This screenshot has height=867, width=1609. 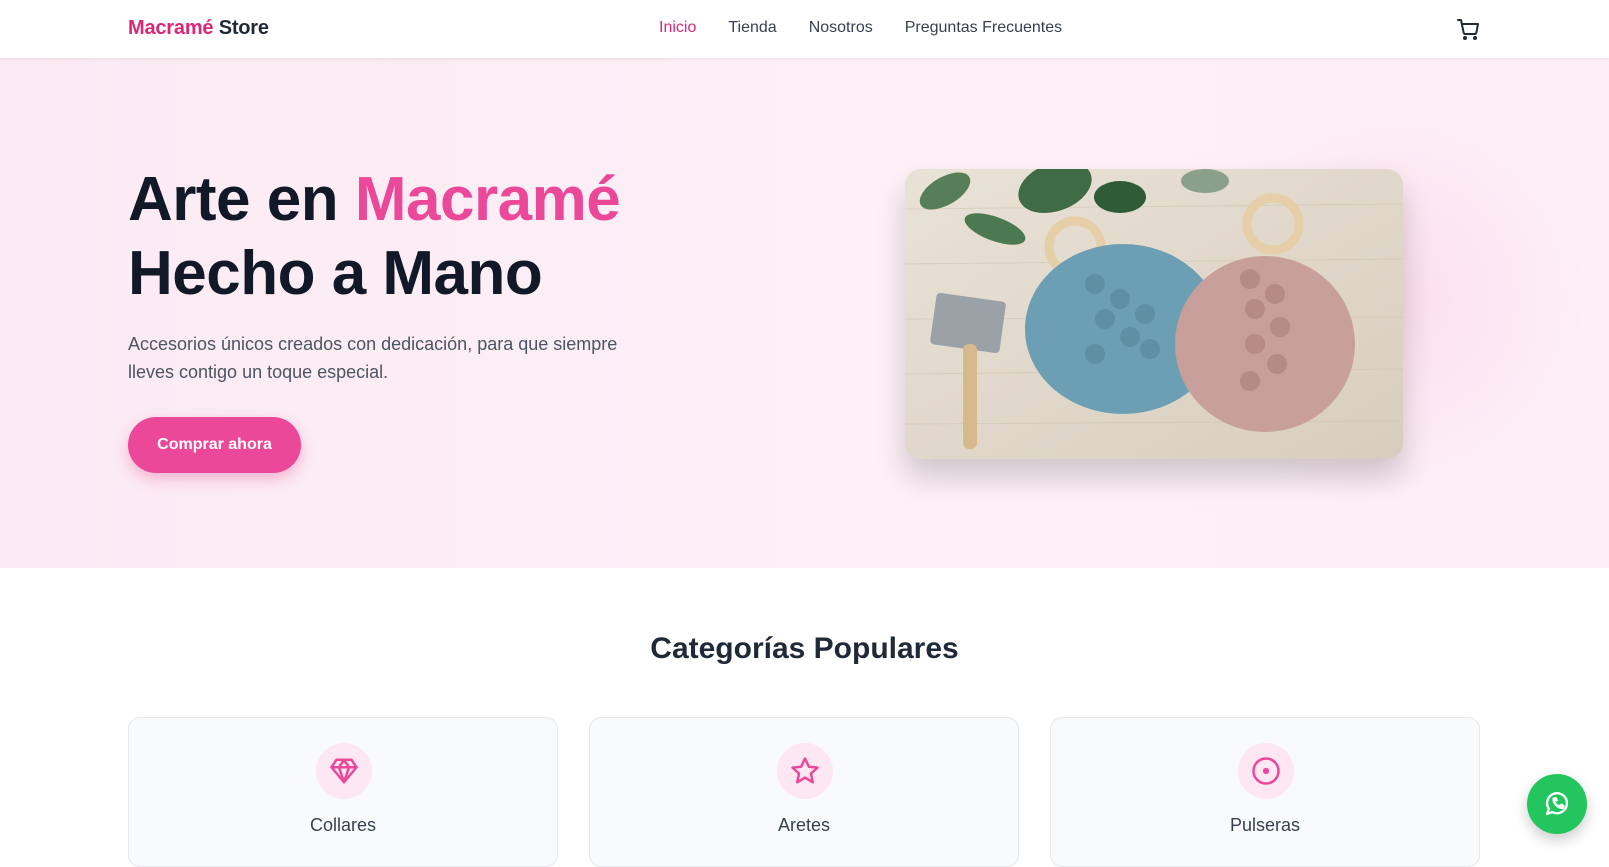 What do you see at coordinates (1154, 314) in the screenshot?
I see `hero-product-image` at bounding box center [1154, 314].